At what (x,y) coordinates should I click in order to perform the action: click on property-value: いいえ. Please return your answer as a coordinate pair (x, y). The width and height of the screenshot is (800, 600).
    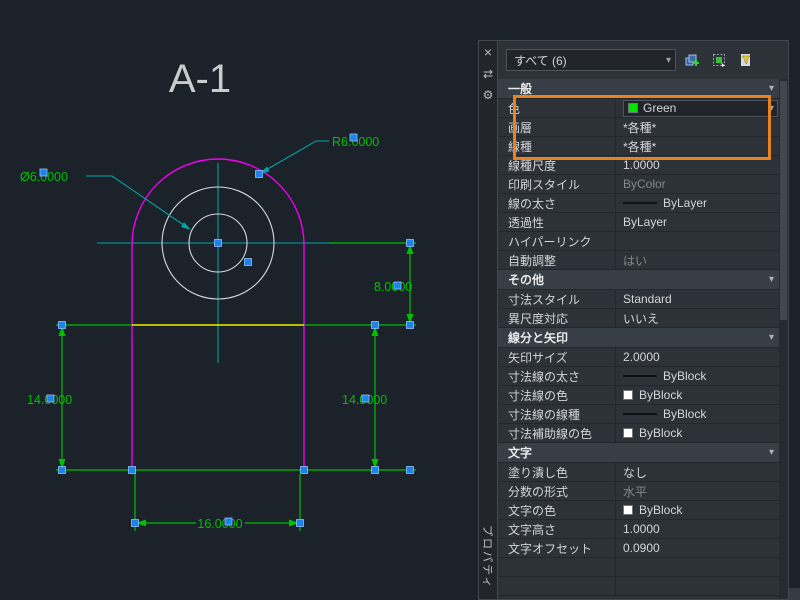
    Looking at the image, I should click on (702, 318).